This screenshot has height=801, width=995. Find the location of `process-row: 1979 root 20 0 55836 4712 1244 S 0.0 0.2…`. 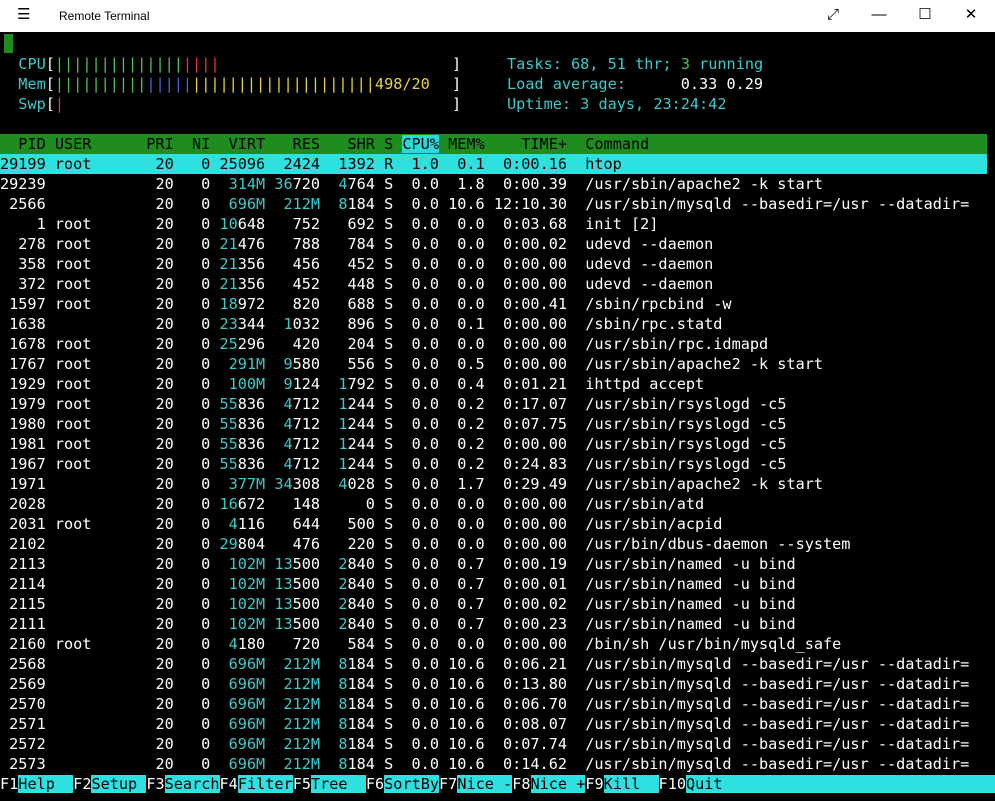

process-row: 1979 root 20 0 55836 4712 1244 S 0.0 0.2… is located at coordinates (493, 404).